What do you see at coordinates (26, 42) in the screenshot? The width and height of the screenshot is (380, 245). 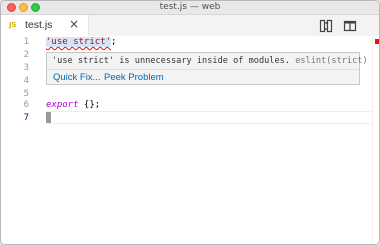 I see `line-number: 1` at bounding box center [26, 42].